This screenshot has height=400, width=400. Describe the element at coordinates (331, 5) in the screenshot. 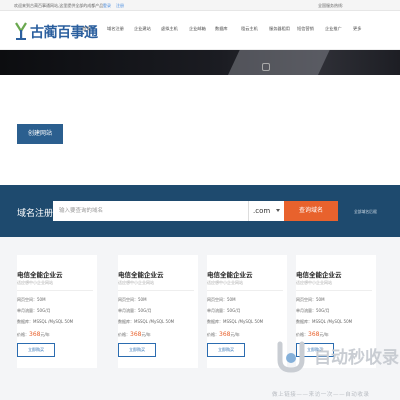

I see `hotline-label: 全国服务热线:` at that location.